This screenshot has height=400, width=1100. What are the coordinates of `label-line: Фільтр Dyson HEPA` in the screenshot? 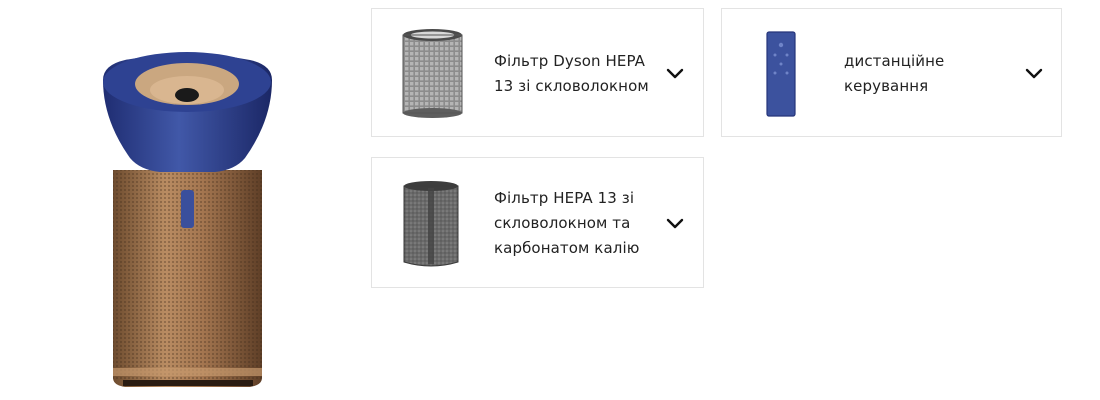 It's located at (570, 61).